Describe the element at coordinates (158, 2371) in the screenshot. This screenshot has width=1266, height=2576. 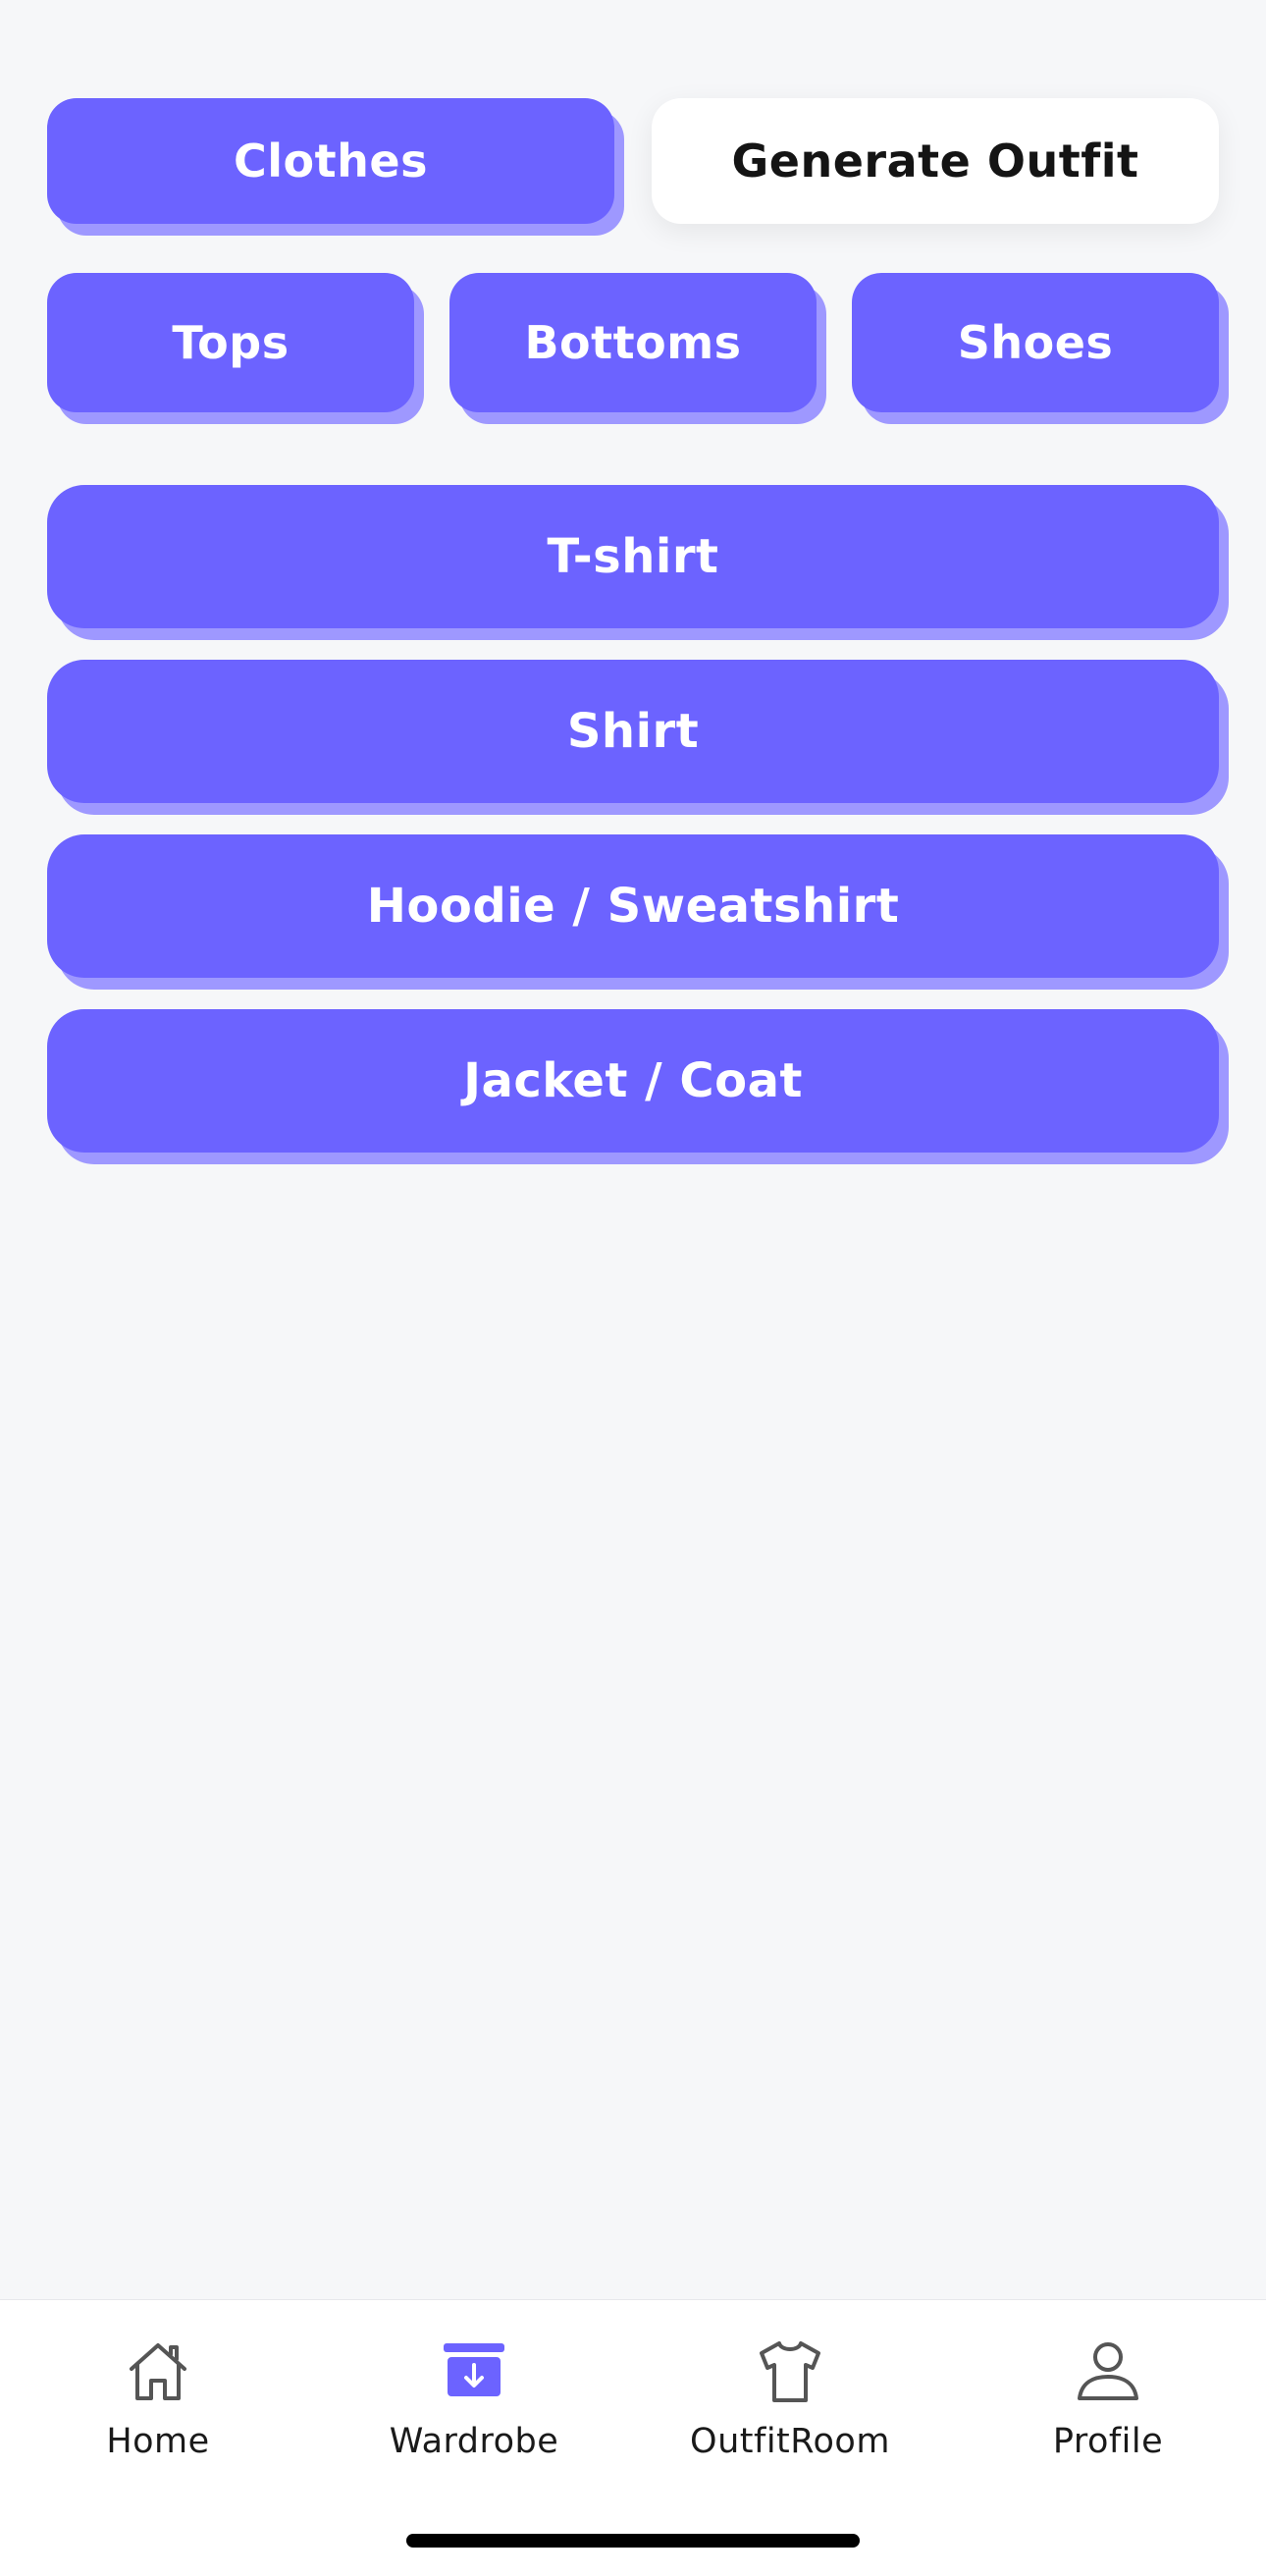
I see `home-icon` at that location.